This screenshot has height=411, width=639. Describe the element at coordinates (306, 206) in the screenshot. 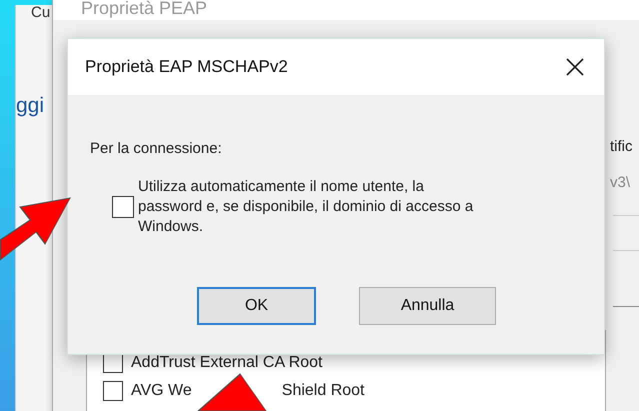

I see `checkbox-label: Utilizza automaticamente il nome utente, la password e, se disponibile, il dominio di accesso a Windows.` at that location.